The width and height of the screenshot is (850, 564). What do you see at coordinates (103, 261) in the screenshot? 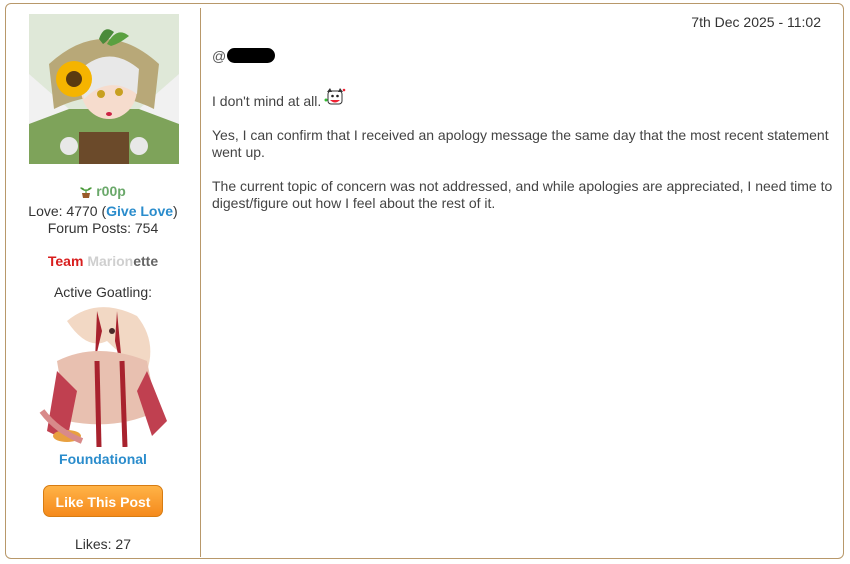
I see `team-label: Team Marionette` at bounding box center [103, 261].